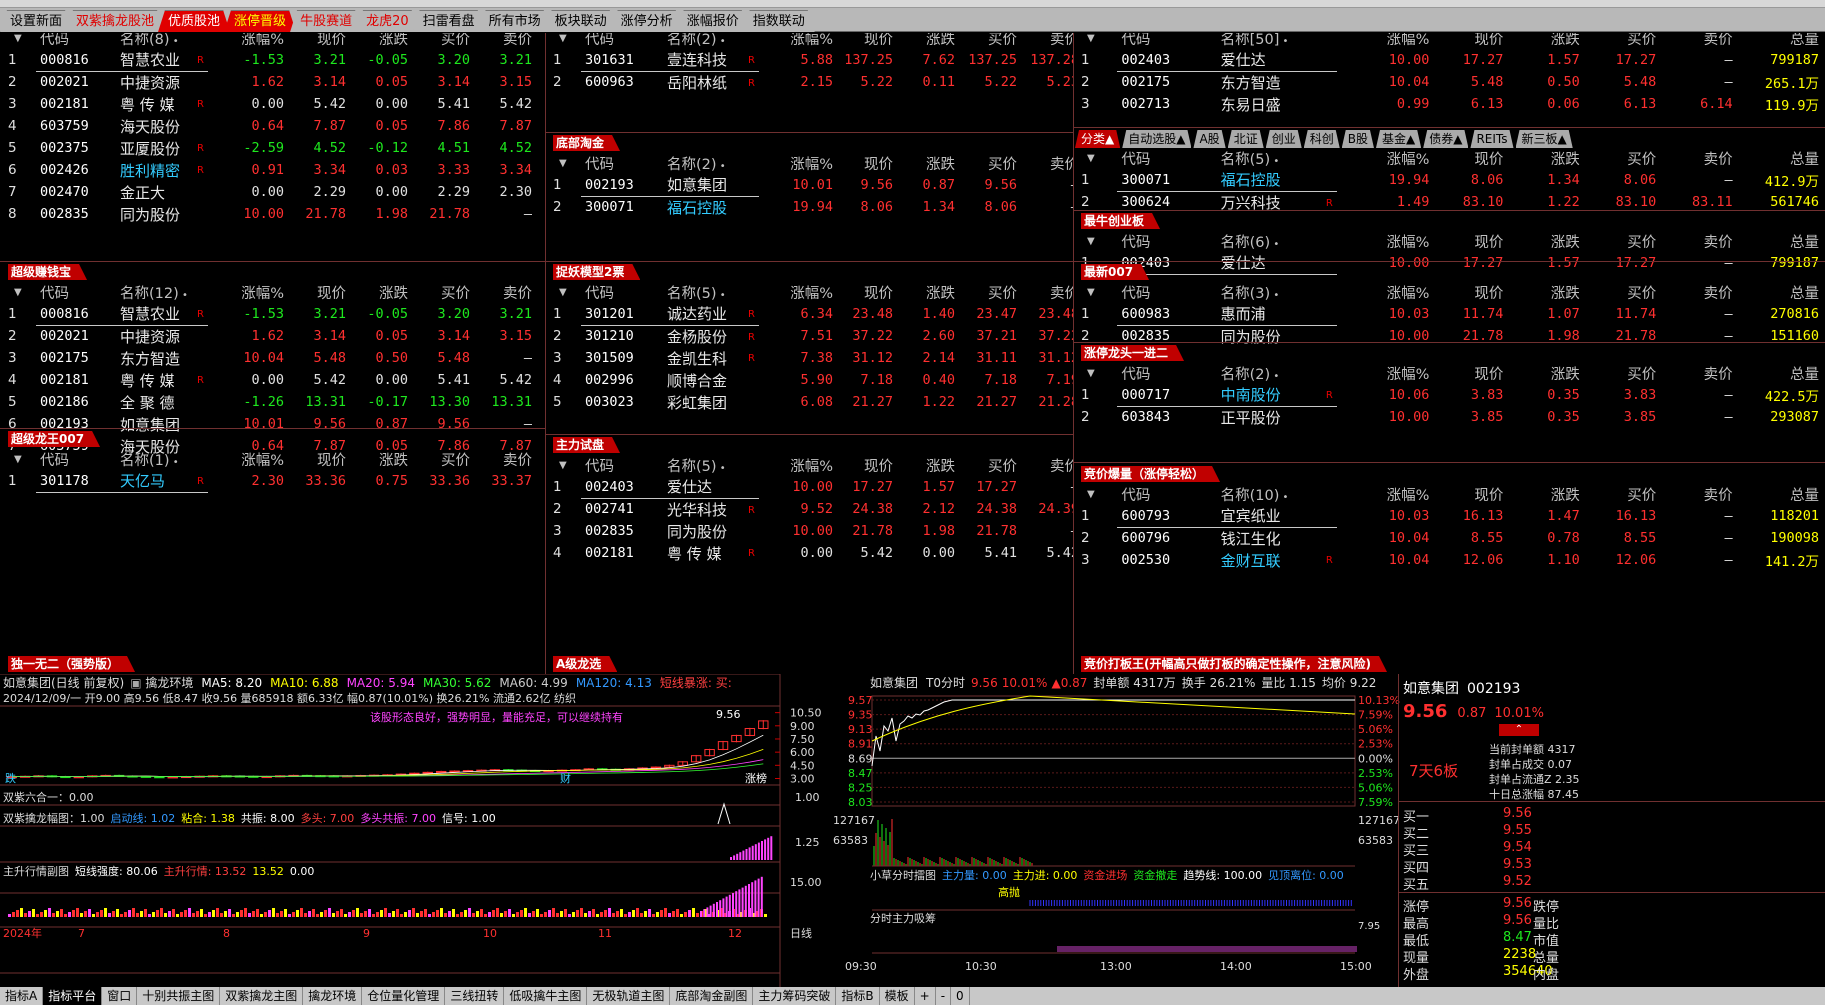 The height and width of the screenshot is (1005, 1825). Describe the element at coordinates (72, 481) in the screenshot. I see `stock-code: 301178` at that location.